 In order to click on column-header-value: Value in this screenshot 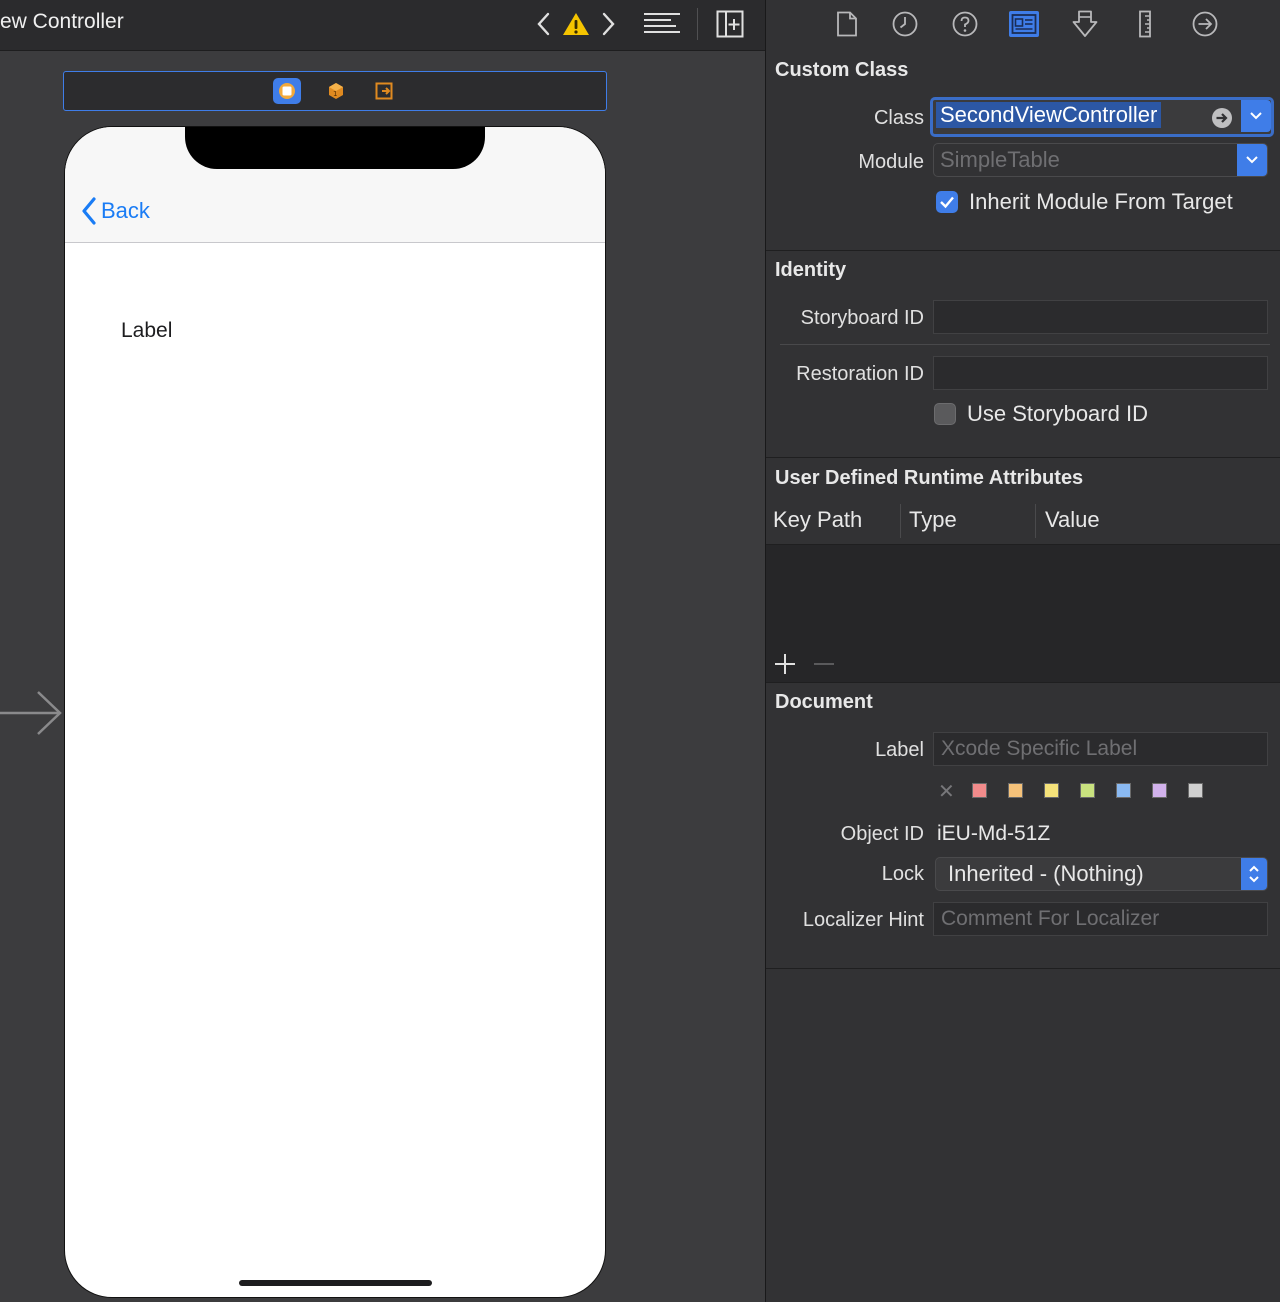, I will do `click(1072, 520)`.